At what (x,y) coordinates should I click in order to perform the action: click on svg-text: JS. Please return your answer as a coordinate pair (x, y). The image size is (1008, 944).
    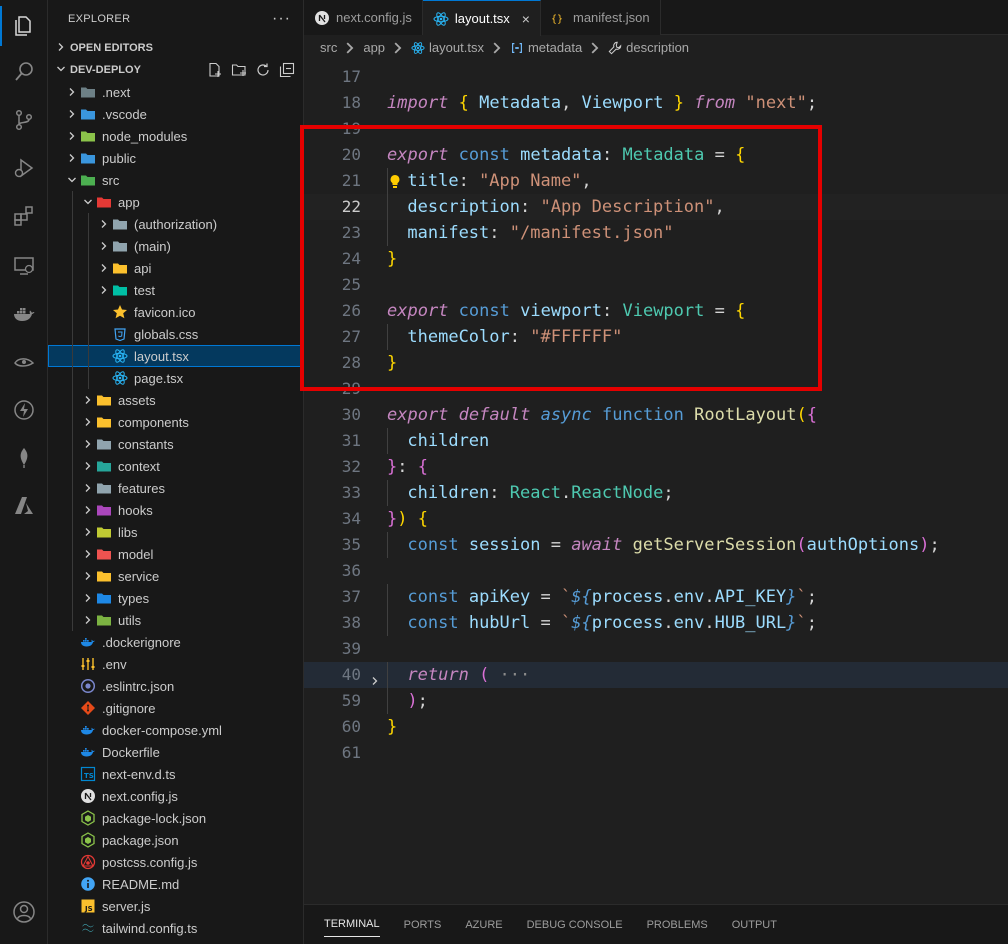
    Looking at the image, I should click on (88, 909).